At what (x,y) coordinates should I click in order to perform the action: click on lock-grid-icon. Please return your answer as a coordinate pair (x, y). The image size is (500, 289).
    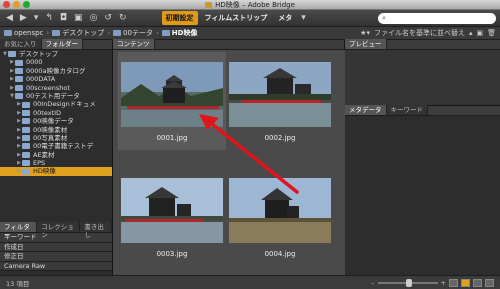
    Looking at the image, I should click on (453, 282).